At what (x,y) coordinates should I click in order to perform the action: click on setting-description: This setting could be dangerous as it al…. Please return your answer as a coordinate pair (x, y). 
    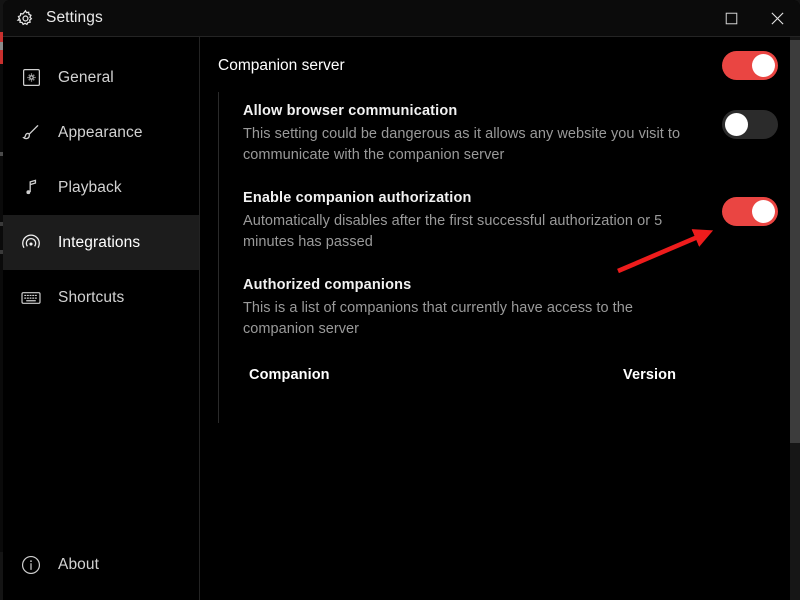
    Looking at the image, I should click on (462, 144).